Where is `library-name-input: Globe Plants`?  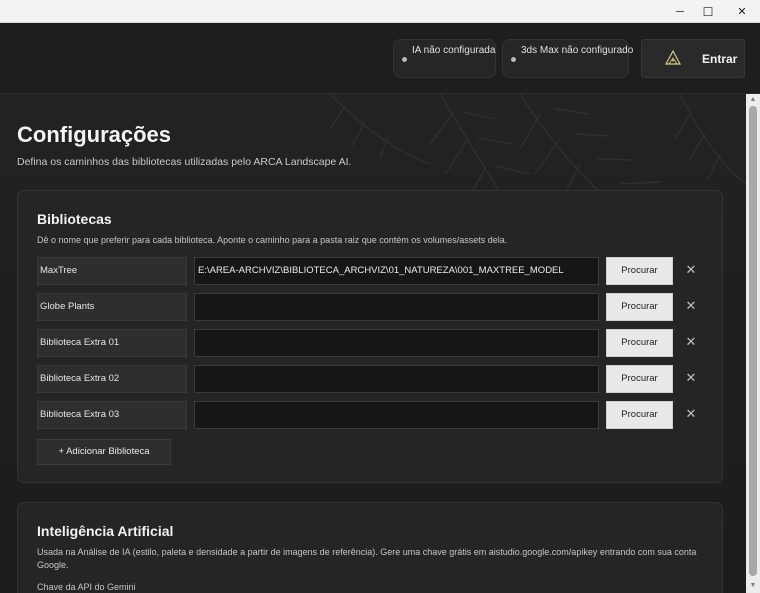 library-name-input: Globe Plants is located at coordinates (112, 307).